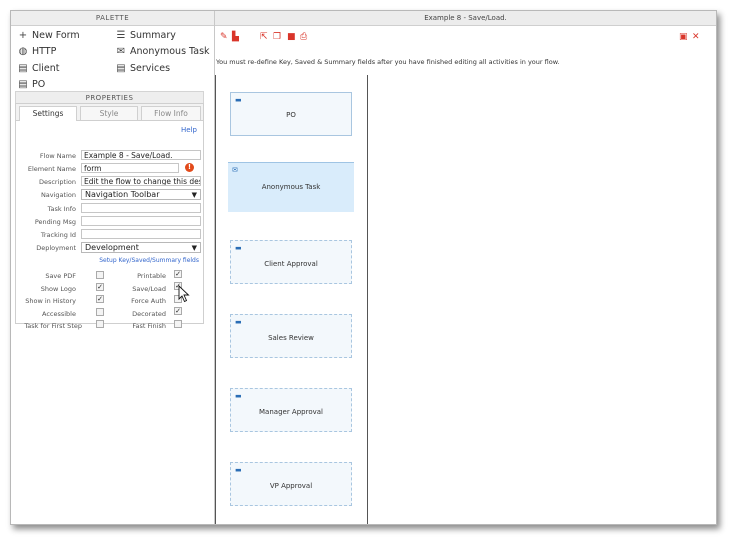 The width and height of the screenshot is (729, 537). I want to click on external-link-icon: ⇱, so click(264, 37).